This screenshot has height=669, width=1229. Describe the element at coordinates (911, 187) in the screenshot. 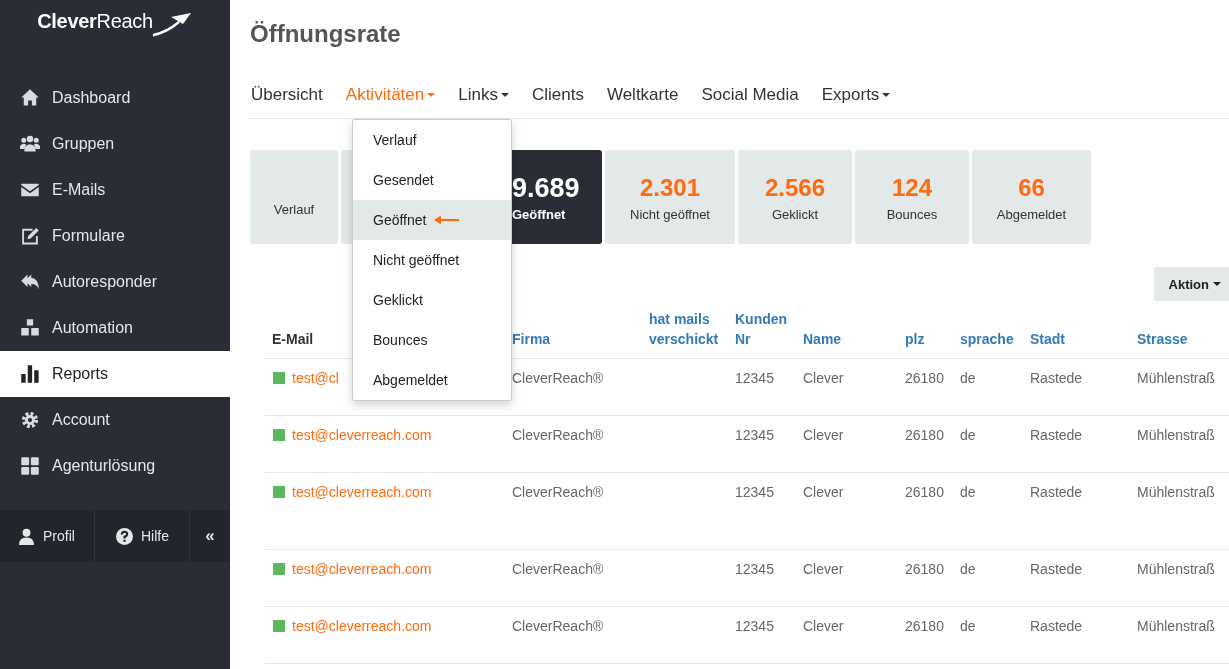

I see `stat-value: 124` at that location.